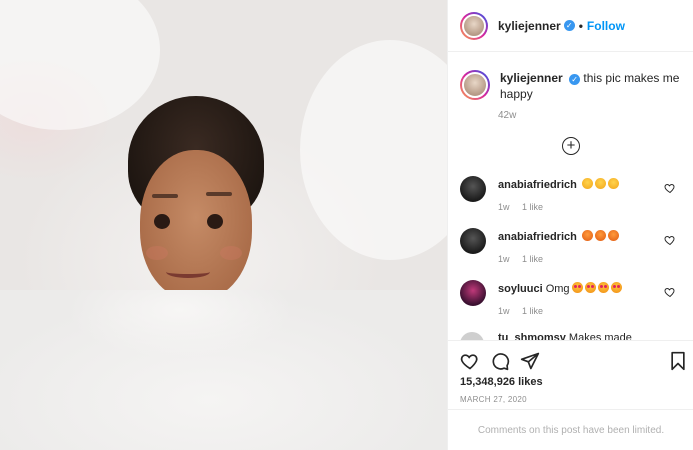 Image resolution: width=693 pixels, height=450 pixels. Describe the element at coordinates (470, 361) in the screenshot. I see `heart-icon` at that location.